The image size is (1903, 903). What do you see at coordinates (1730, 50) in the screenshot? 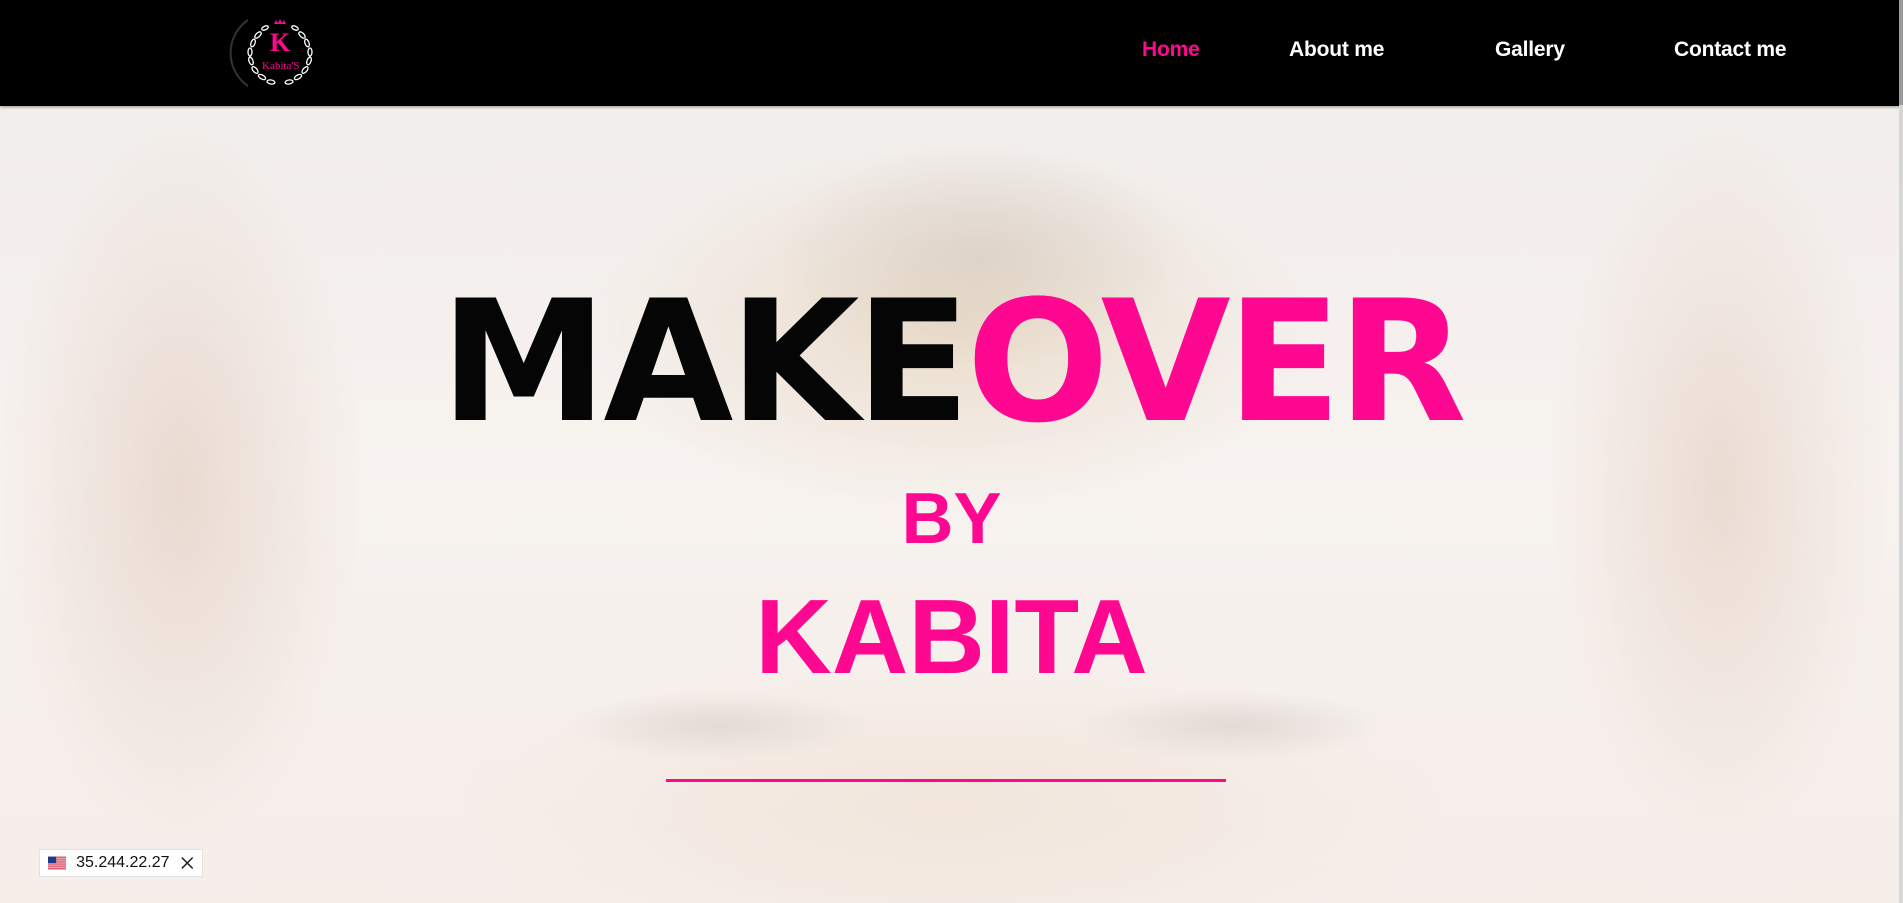
I see `nav-item-contact-me: Contact me` at bounding box center [1730, 50].